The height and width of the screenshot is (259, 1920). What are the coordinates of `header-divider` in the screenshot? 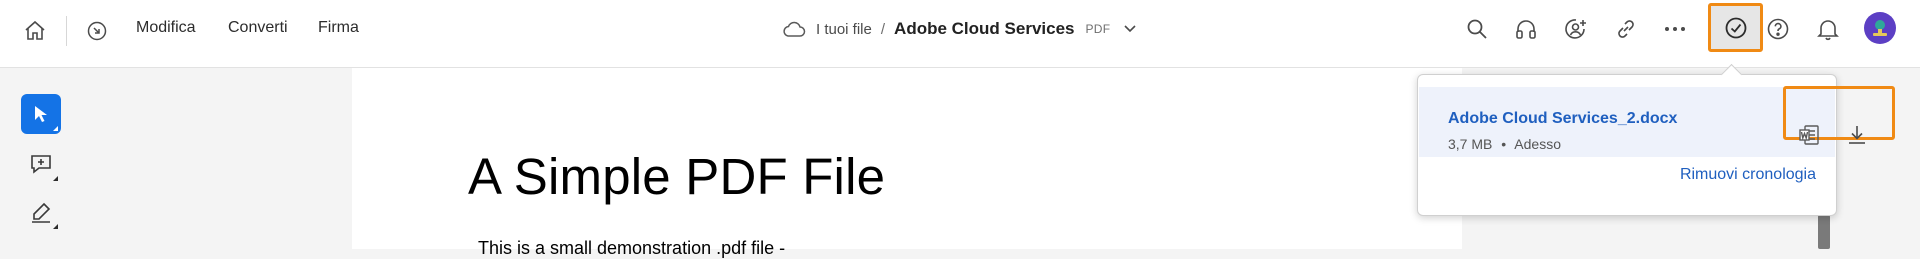 It's located at (66, 31).